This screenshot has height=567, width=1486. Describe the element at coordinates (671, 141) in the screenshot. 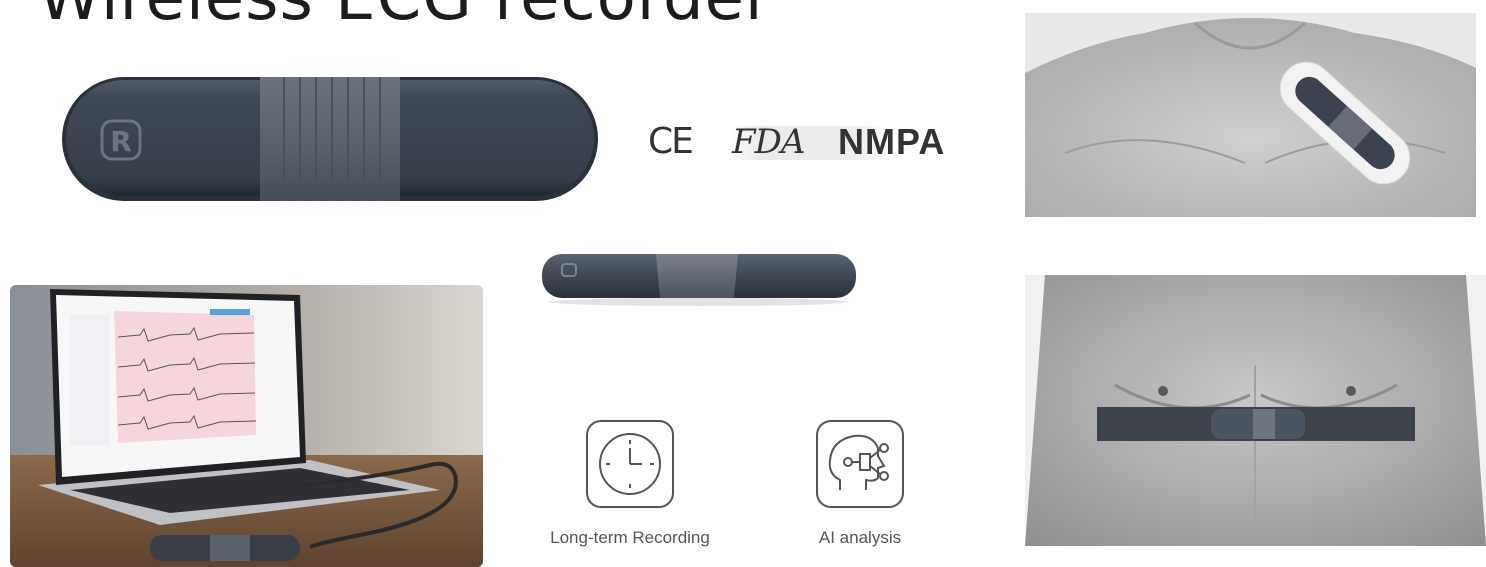

I see `ce-mark: CE` at that location.